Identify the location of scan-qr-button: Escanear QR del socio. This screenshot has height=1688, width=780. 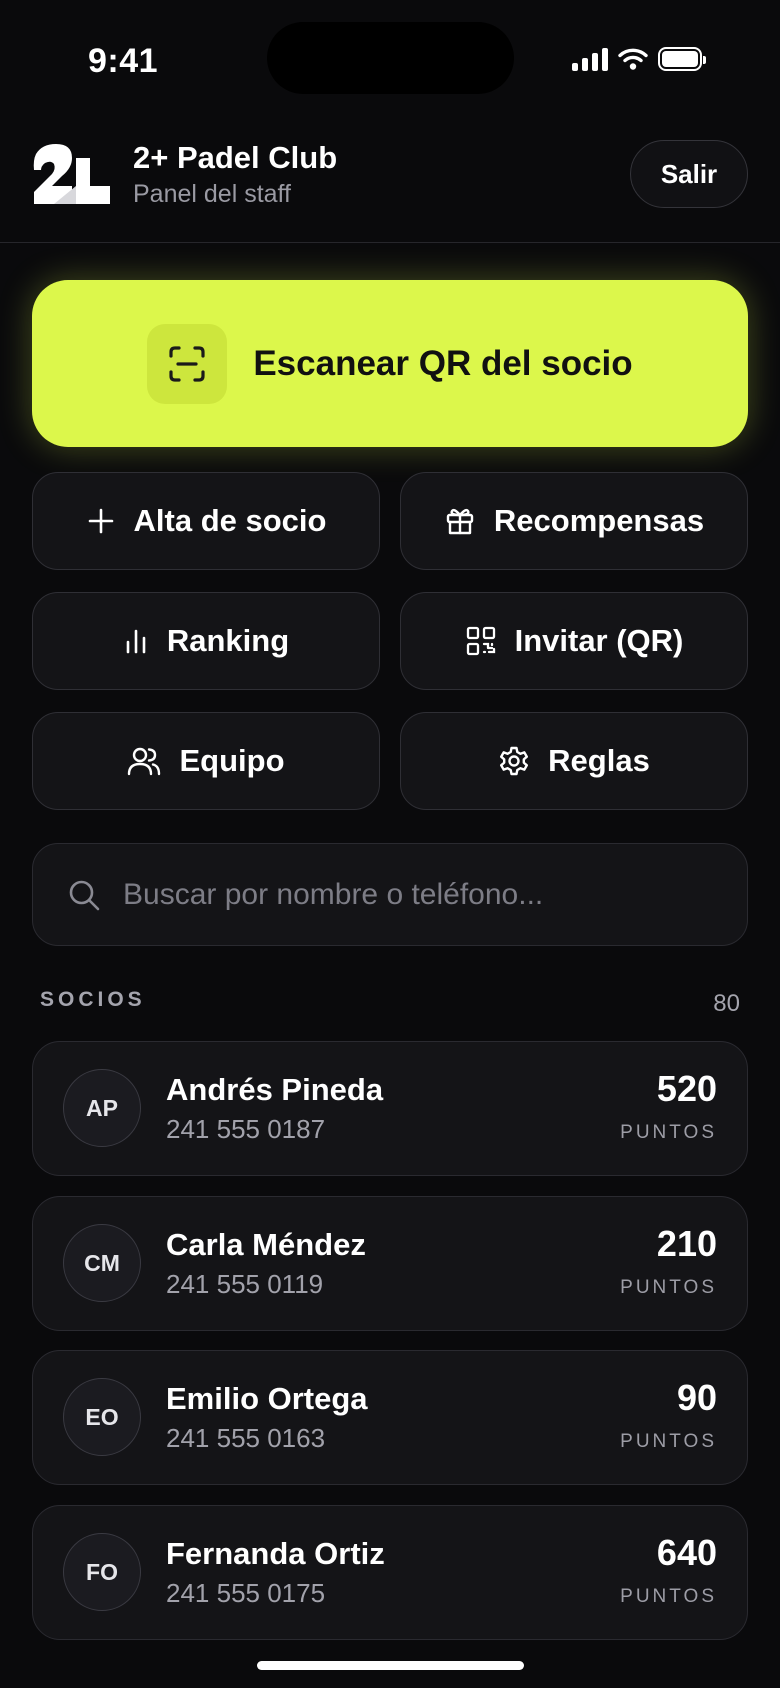
(390, 363).